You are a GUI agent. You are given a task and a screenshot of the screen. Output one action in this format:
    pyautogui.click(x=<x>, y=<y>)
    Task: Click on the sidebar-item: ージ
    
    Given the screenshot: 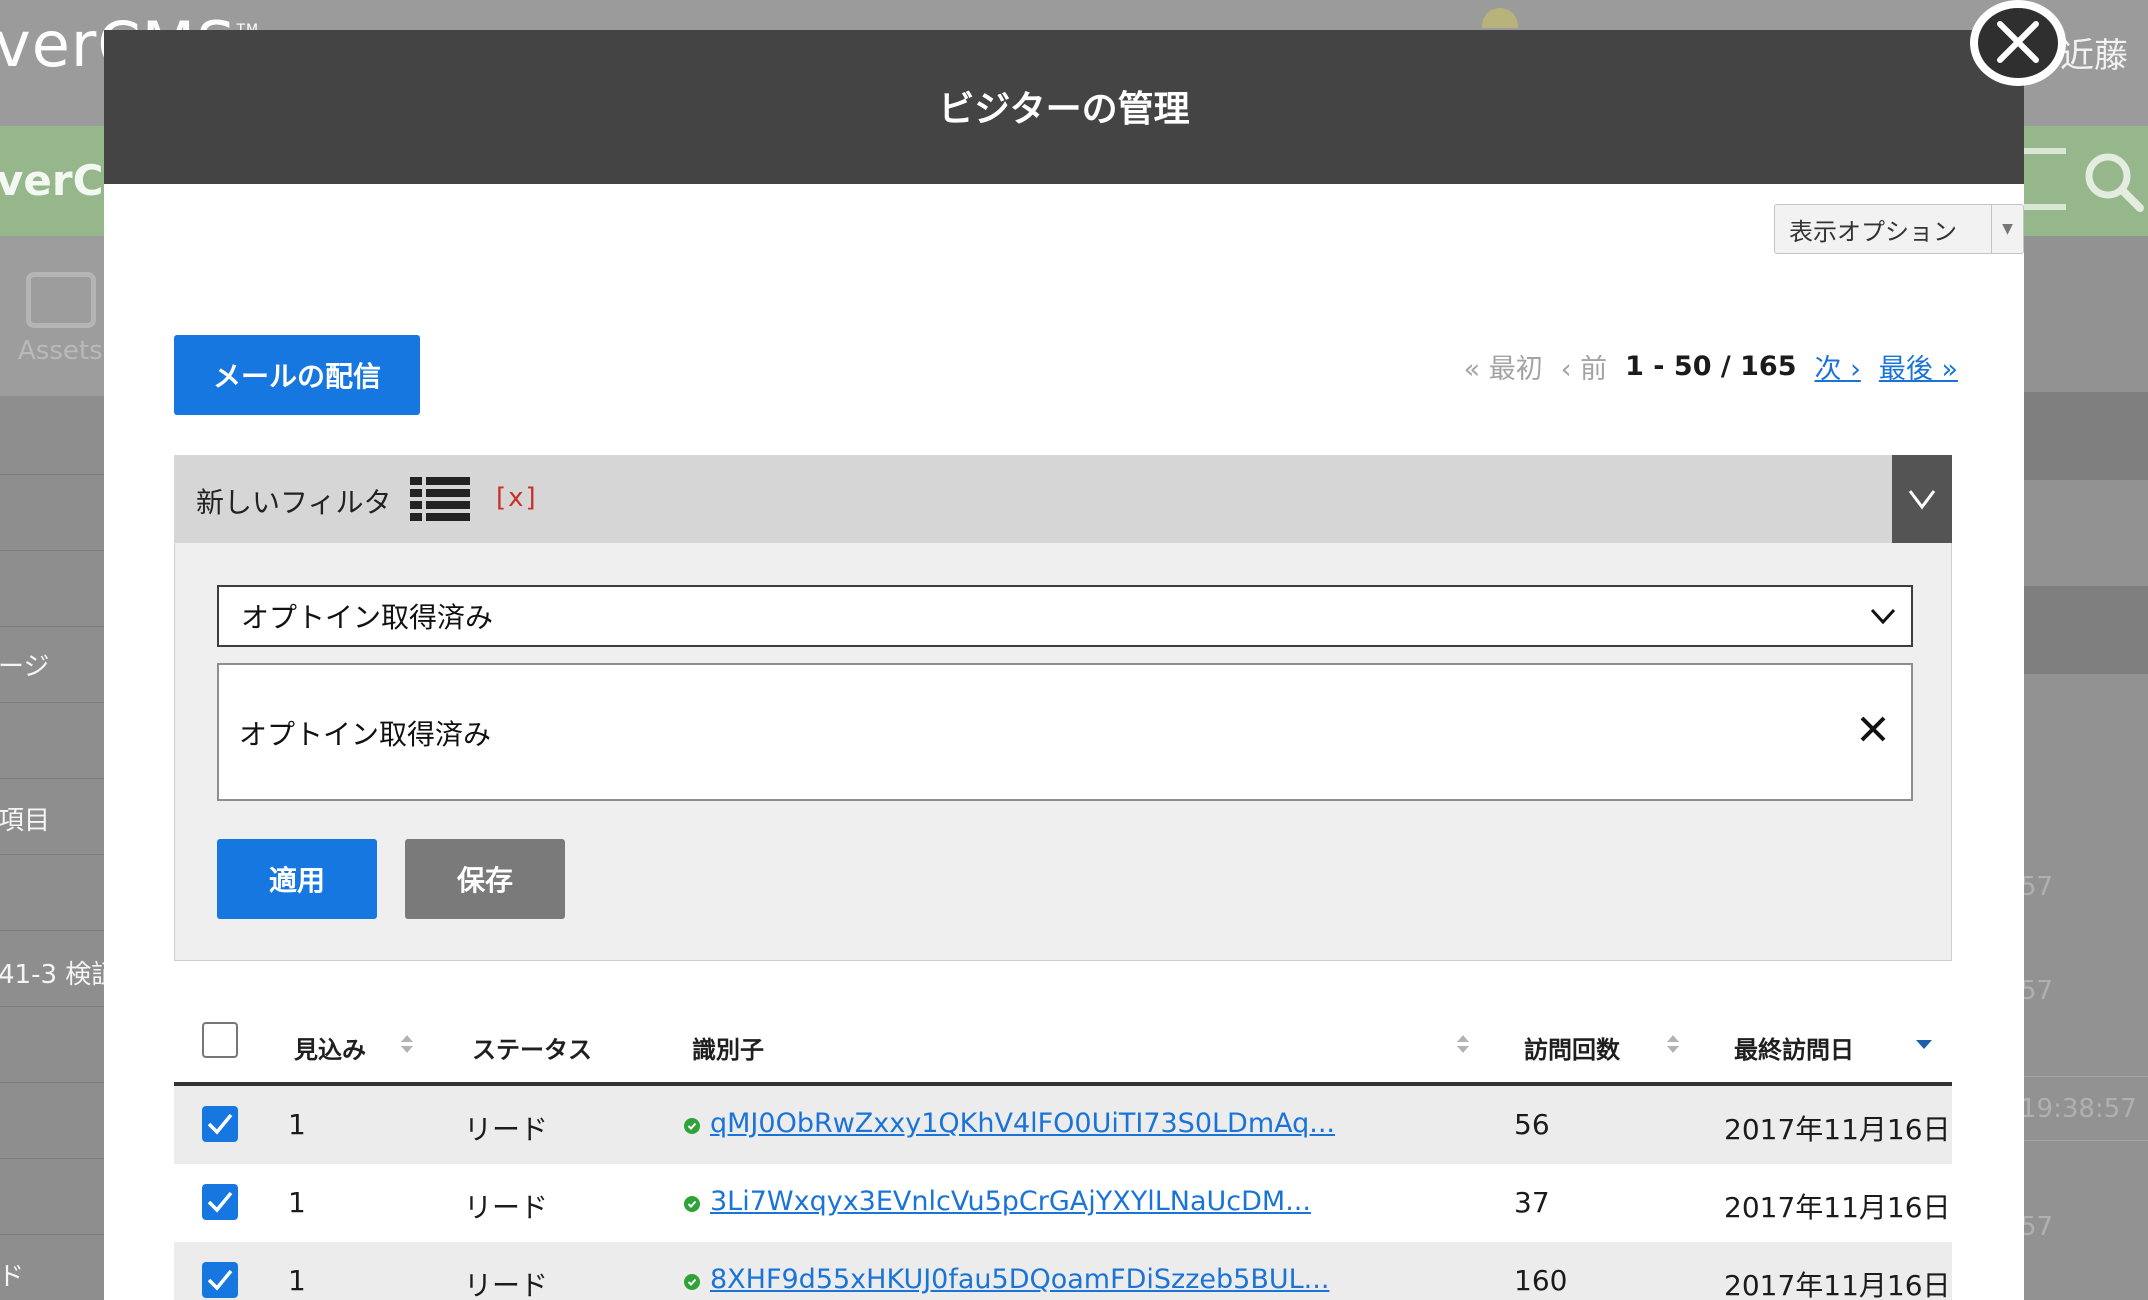 What is the action you would take?
    pyautogui.click(x=24, y=664)
    